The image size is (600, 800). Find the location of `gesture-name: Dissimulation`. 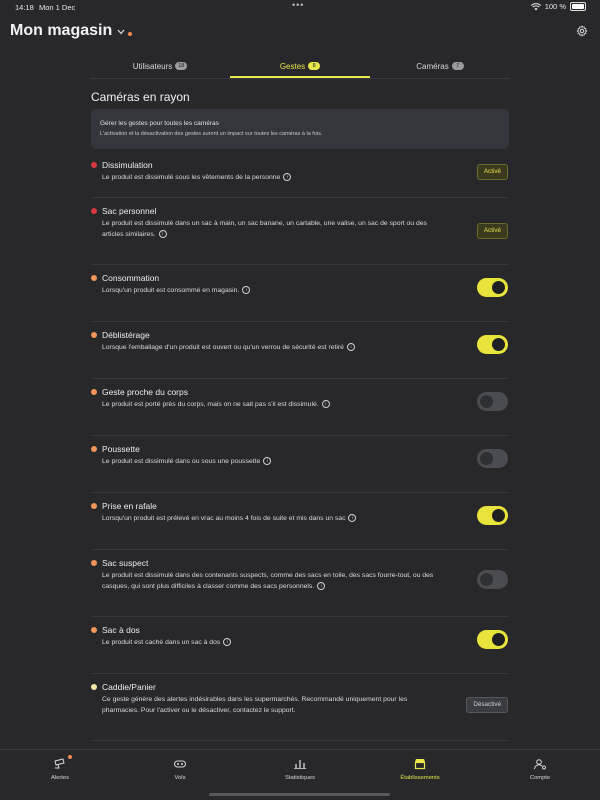

gesture-name: Dissimulation is located at coordinates (127, 165).